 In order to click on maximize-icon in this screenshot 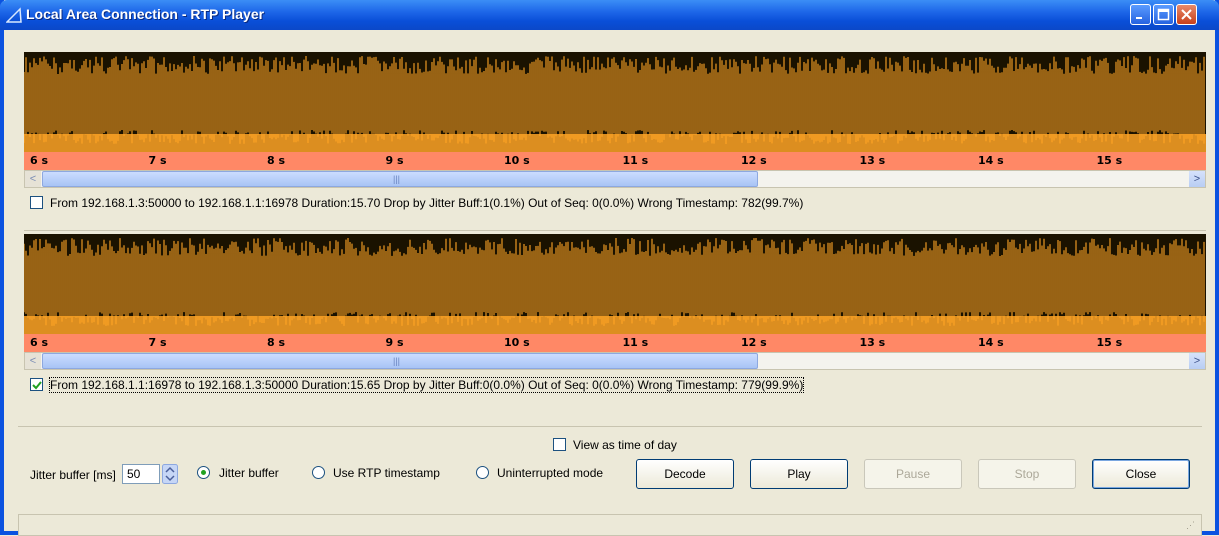, I will do `click(1163, 14)`.